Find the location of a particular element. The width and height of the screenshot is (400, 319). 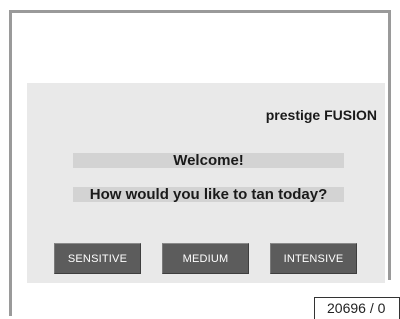

device-frame-top is located at coordinates (200, 11).